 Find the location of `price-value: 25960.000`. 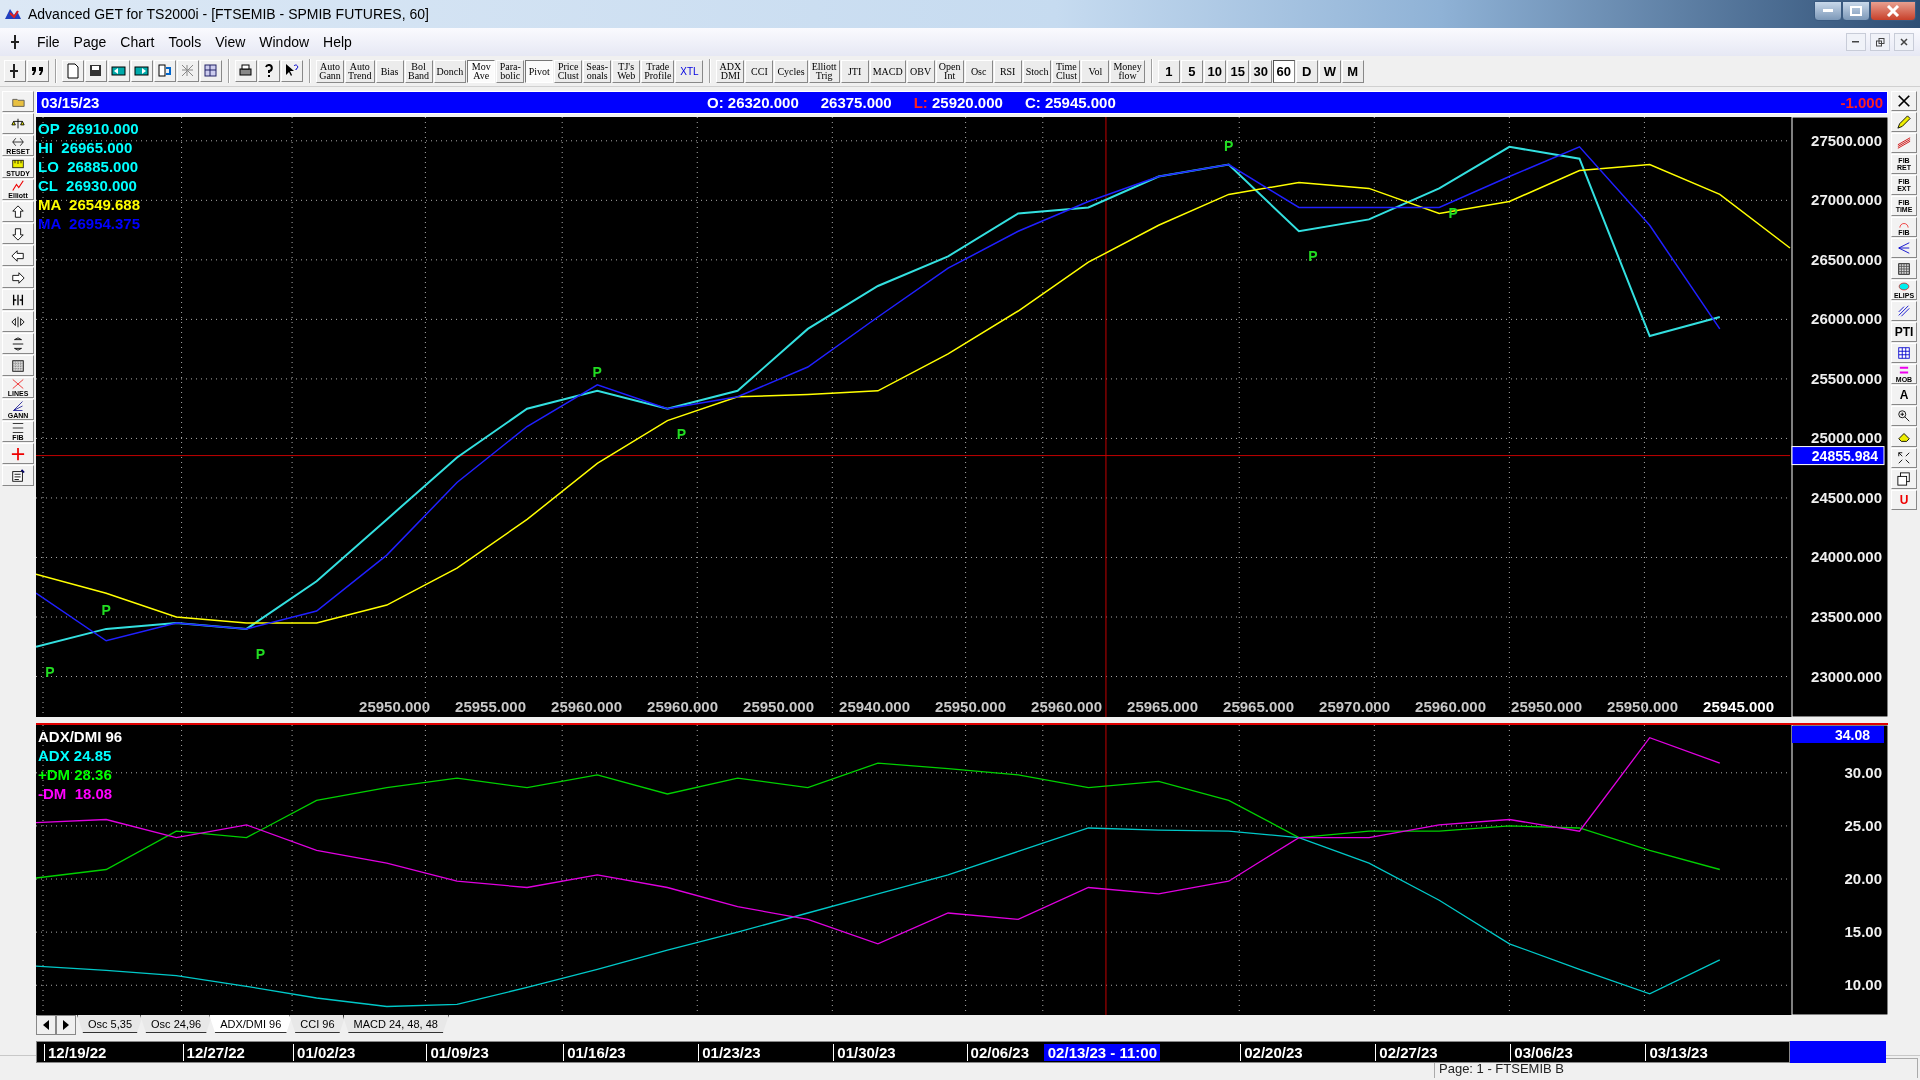

price-value: 25960.000 is located at coordinates (586, 706).